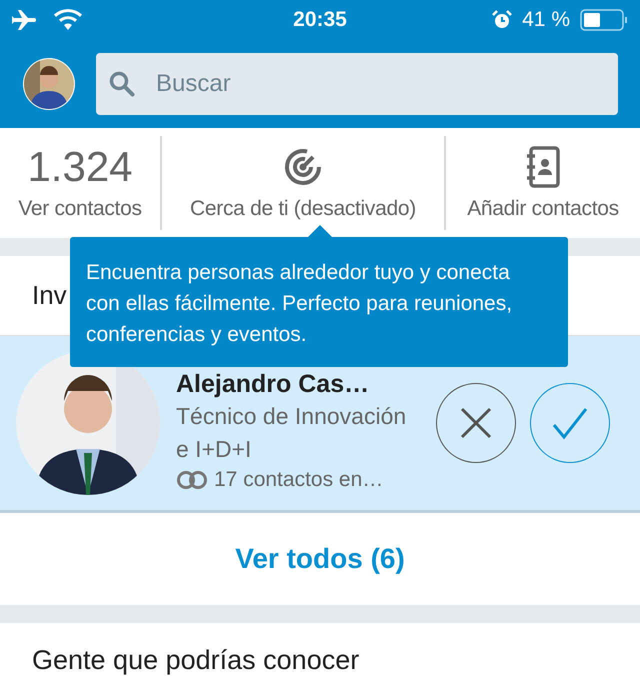 The height and width of the screenshot is (698, 640). What do you see at coordinates (122, 84) in the screenshot?
I see `search-icon` at bounding box center [122, 84].